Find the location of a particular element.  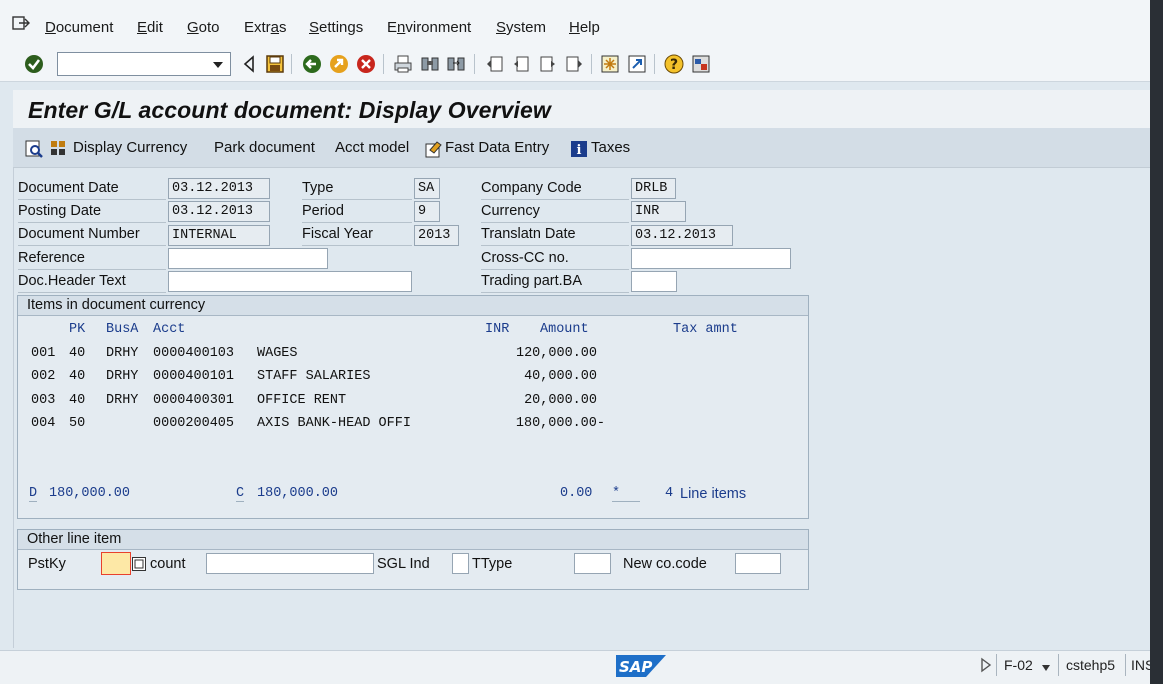

menu-item-3: Extras is located at coordinates (265, 27).